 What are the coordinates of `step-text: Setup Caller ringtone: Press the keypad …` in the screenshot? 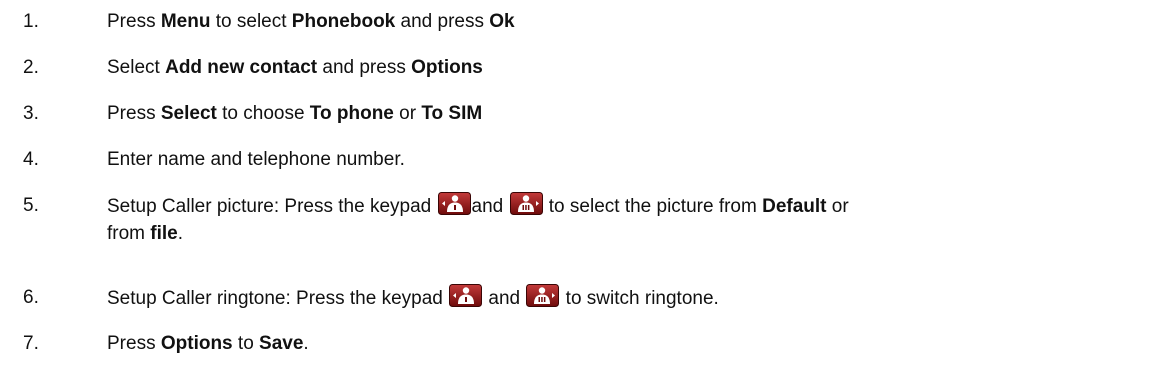 It's located at (632, 298).